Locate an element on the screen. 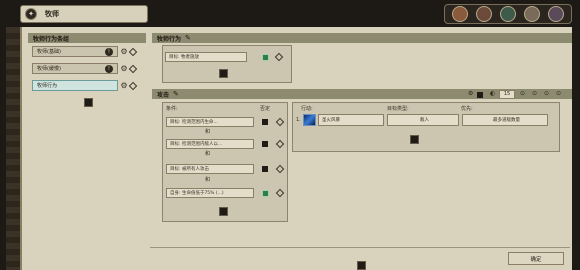 The image size is (580, 270). ability-name: 圣火风暴 is located at coordinates (331, 120).